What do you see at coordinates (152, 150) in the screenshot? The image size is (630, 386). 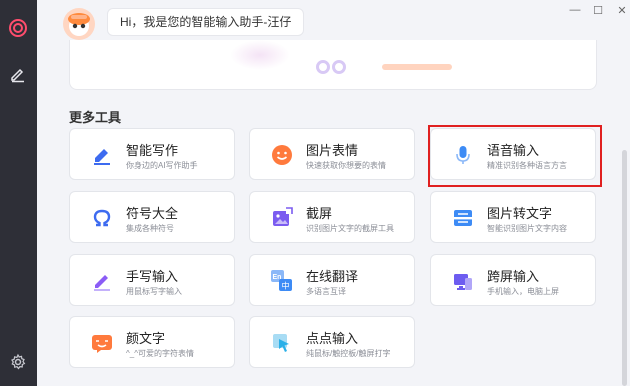 I see `tool-title: 智能写作` at bounding box center [152, 150].